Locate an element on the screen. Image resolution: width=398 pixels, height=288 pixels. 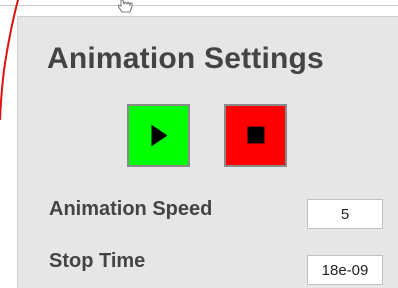
stop-time-input: 18e-09 is located at coordinates (345, 270).